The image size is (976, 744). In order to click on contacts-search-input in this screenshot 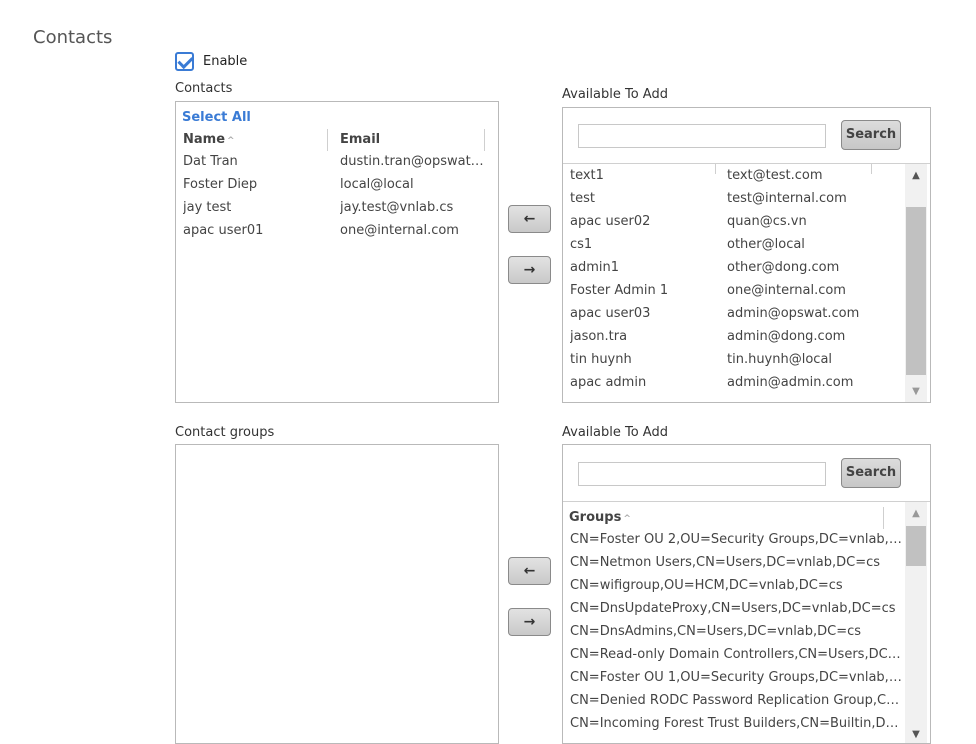, I will do `click(702, 136)`.